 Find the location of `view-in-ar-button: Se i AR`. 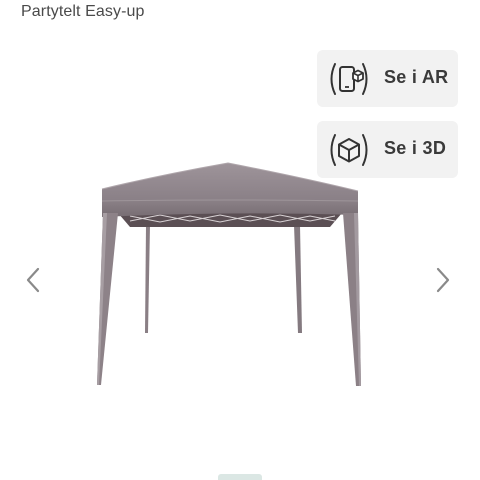

view-in-ar-button: Se i AR is located at coordinates (387, 78).